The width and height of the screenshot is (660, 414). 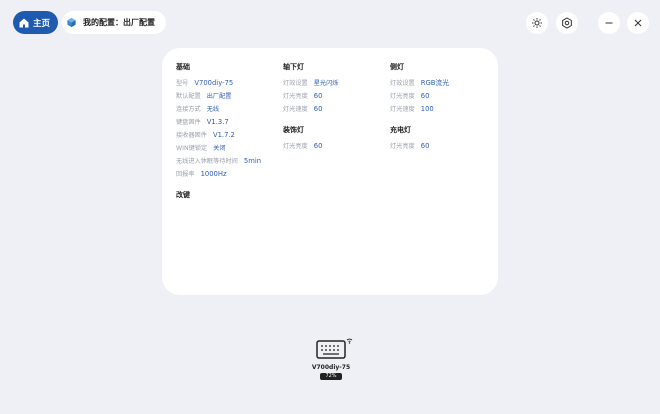 What do you see at coordinates (42, 23) in the screenshot?
I see `home-button-label: 主页` at bounding box center [42, 23].